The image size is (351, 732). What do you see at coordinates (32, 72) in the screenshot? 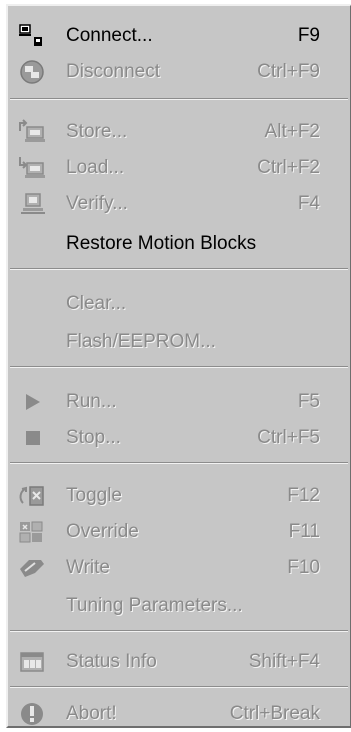
I see `disconnect-icon` at bounding box center [32, 72].